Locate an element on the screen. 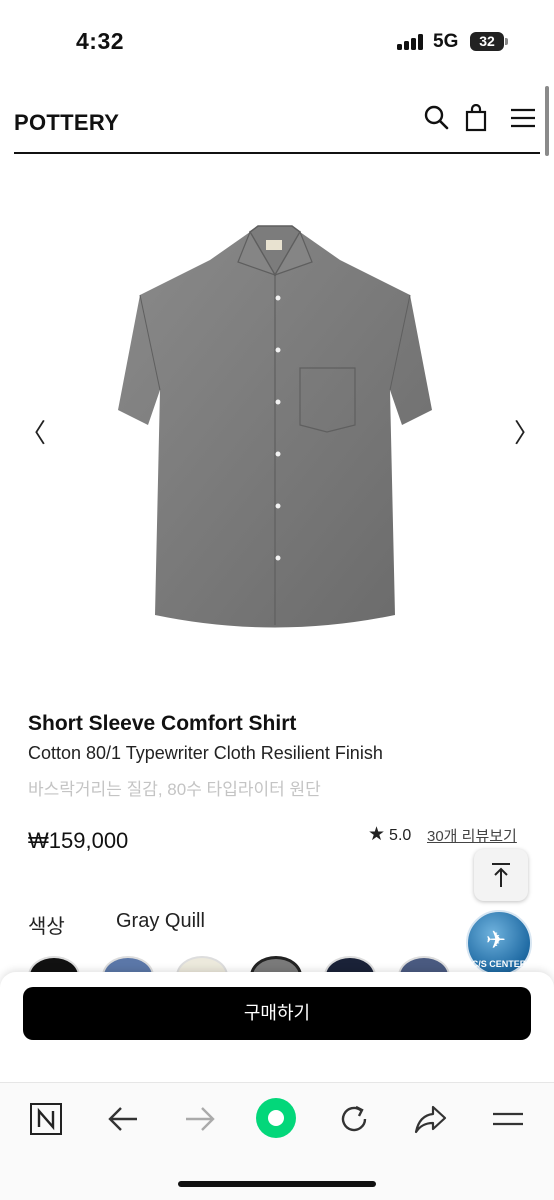 This screenshot has height=1200, width=554. purchase-sheet: 구매하기 is located at coordinates (277, 1028).